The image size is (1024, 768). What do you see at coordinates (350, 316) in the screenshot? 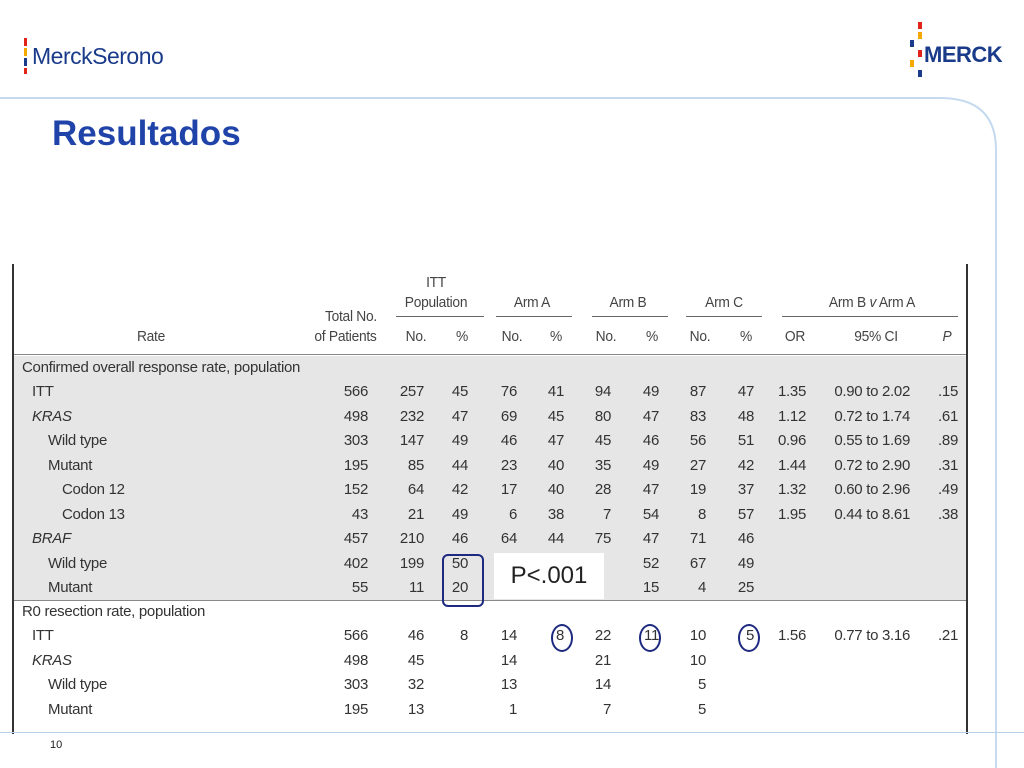
I see `header-total-line1: Total No.` at bounding box center [350, 316].